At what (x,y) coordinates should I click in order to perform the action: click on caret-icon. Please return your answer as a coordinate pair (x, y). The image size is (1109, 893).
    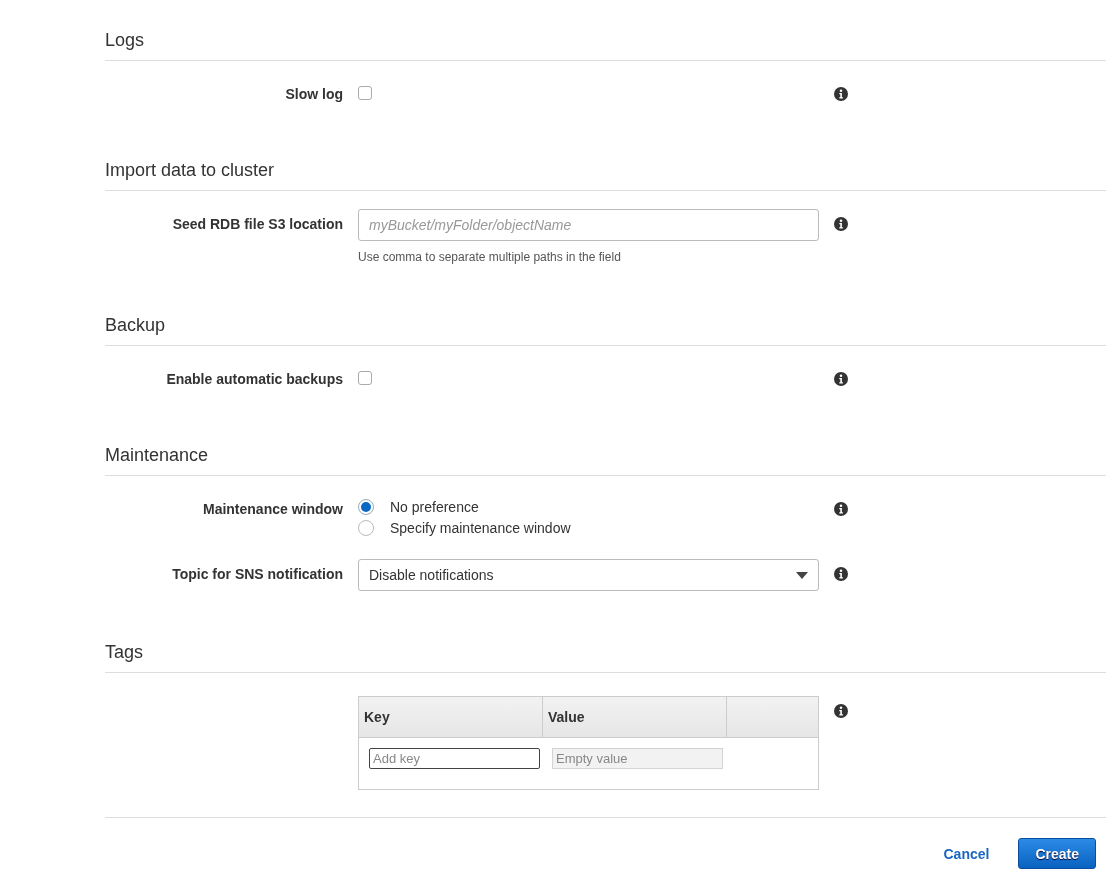
    Looking at the image, I should click on (802, 575).